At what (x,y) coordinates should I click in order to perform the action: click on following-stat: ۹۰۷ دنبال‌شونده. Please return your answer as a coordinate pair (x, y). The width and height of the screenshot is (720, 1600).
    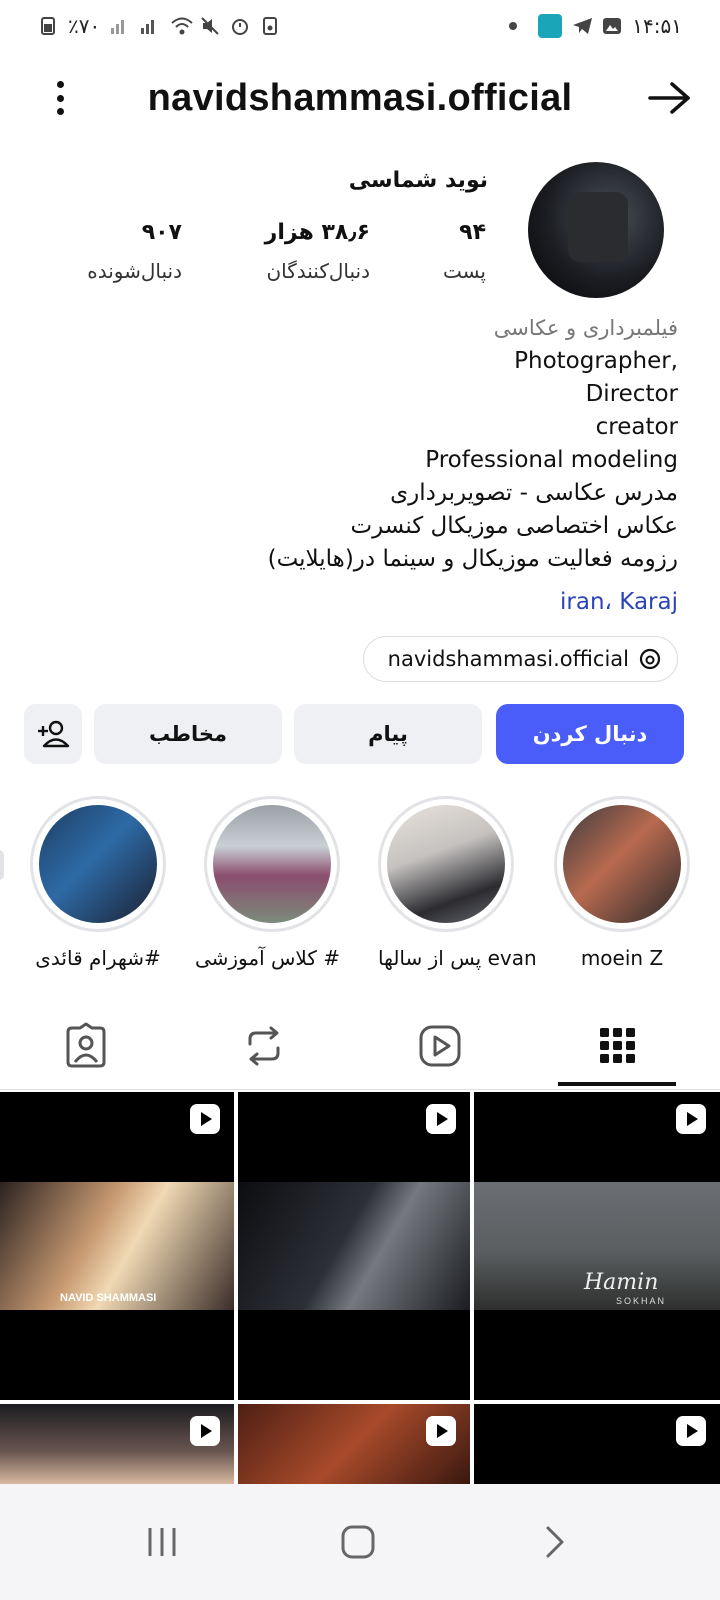
    Looking at the image, I should click on (134, 251).